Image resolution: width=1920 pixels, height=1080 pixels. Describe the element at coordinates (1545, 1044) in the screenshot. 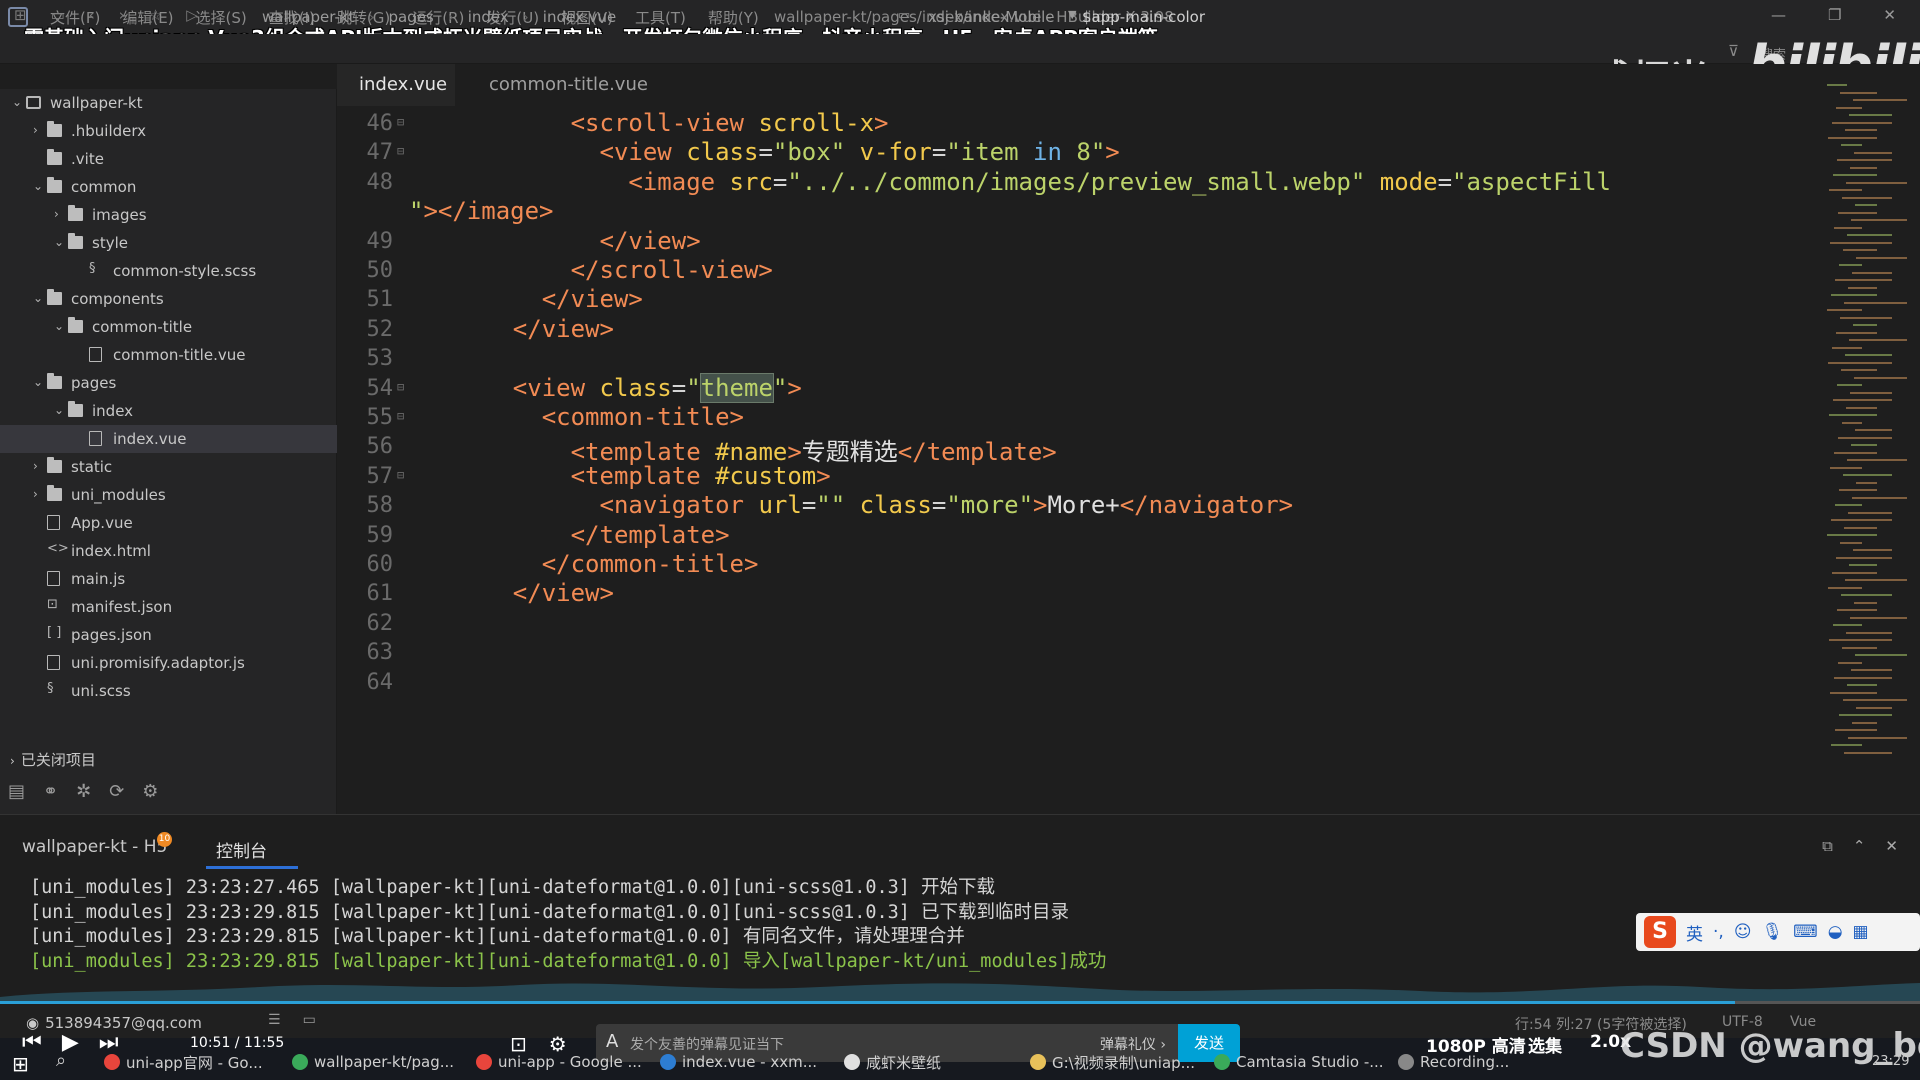

I see `episodes-button: 选集` at that location.